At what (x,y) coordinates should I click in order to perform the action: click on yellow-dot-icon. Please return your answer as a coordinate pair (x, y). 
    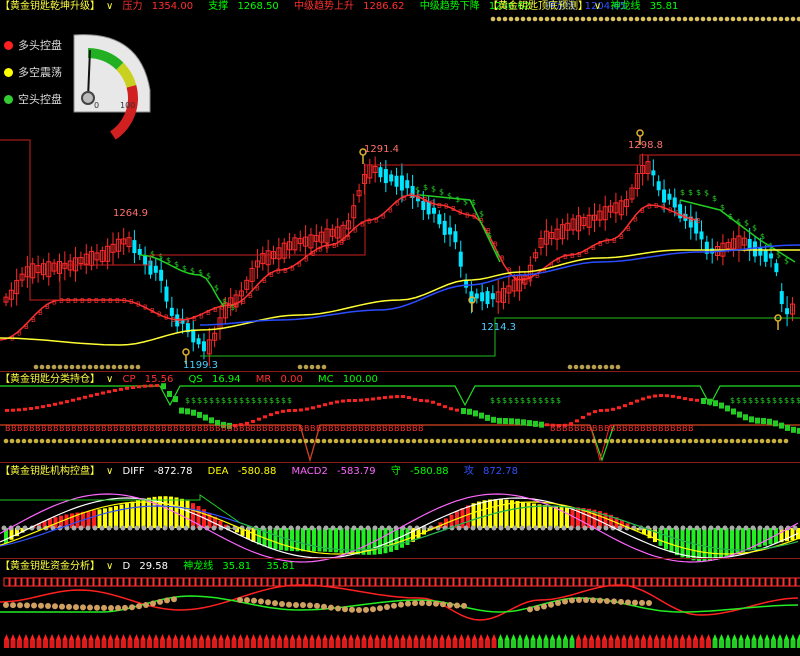
    Looking at the image, I should click on (8, 72).